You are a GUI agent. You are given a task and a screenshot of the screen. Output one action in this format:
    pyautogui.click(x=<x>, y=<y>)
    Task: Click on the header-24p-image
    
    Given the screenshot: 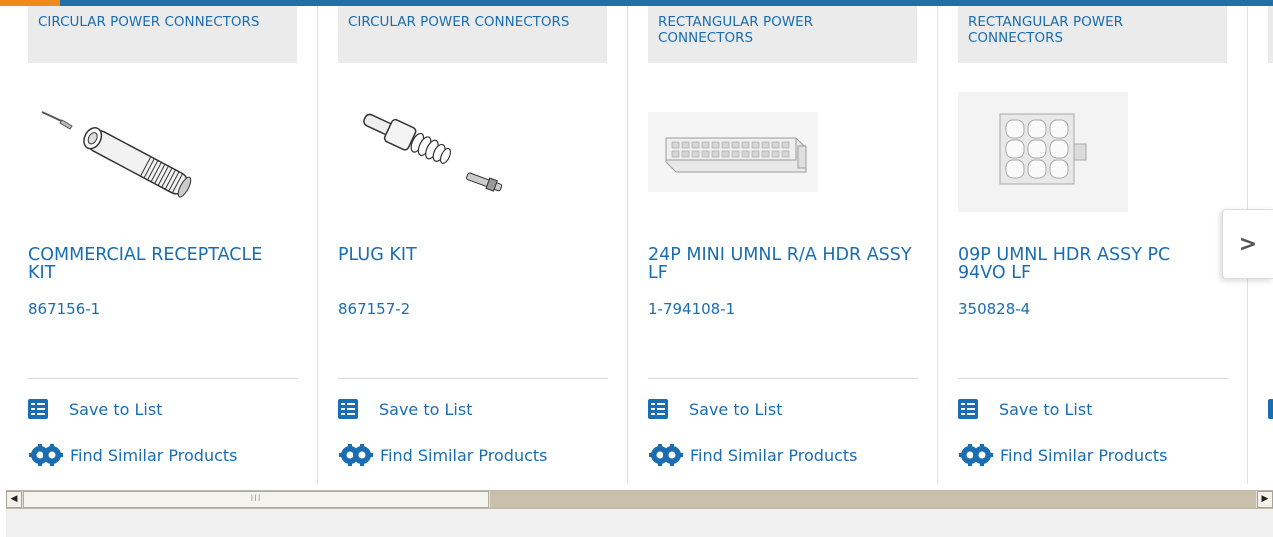 What is the action you would take?
    pyautogui.click(x=733, y=152)
    